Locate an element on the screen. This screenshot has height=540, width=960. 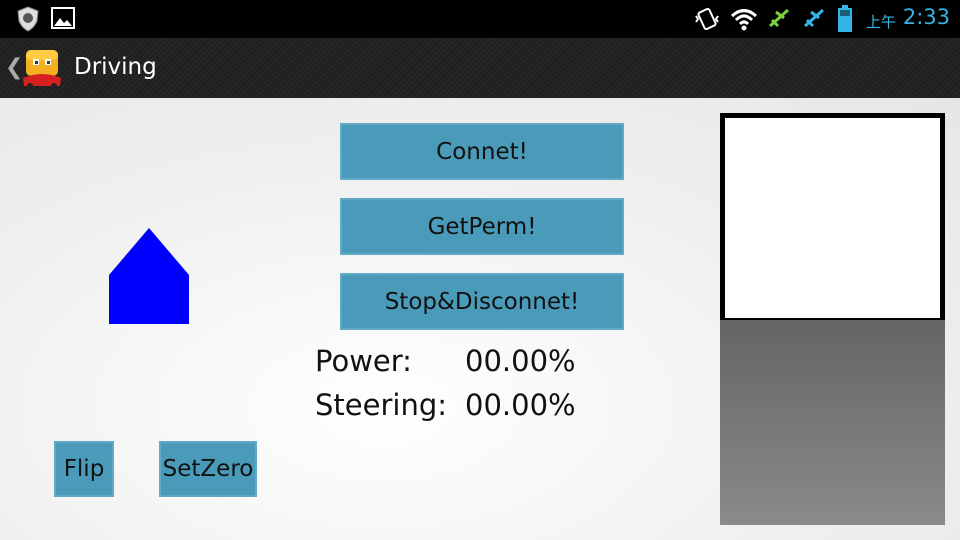
steering-label: Steering: is located at coordinates (381, 405).